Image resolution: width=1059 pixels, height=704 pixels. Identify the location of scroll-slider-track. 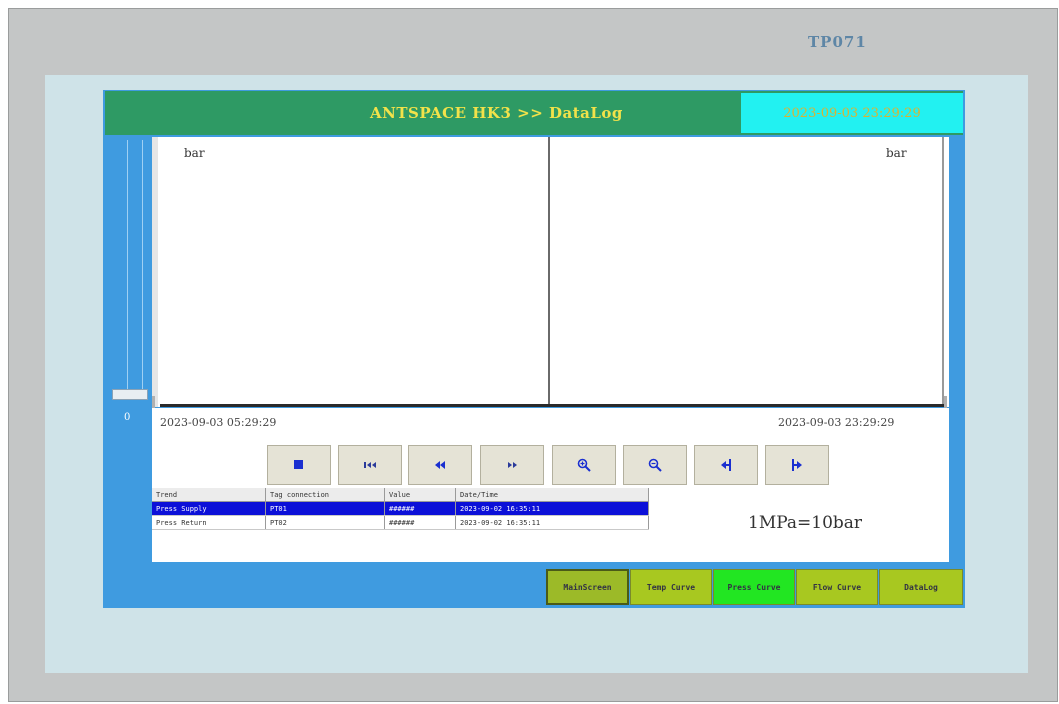
(135, 270).